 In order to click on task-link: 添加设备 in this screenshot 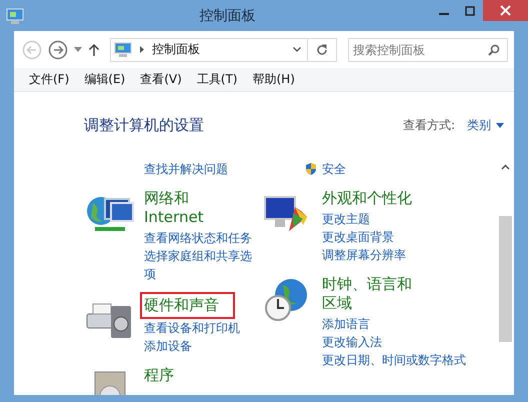, I will do `click(168, 346)`.